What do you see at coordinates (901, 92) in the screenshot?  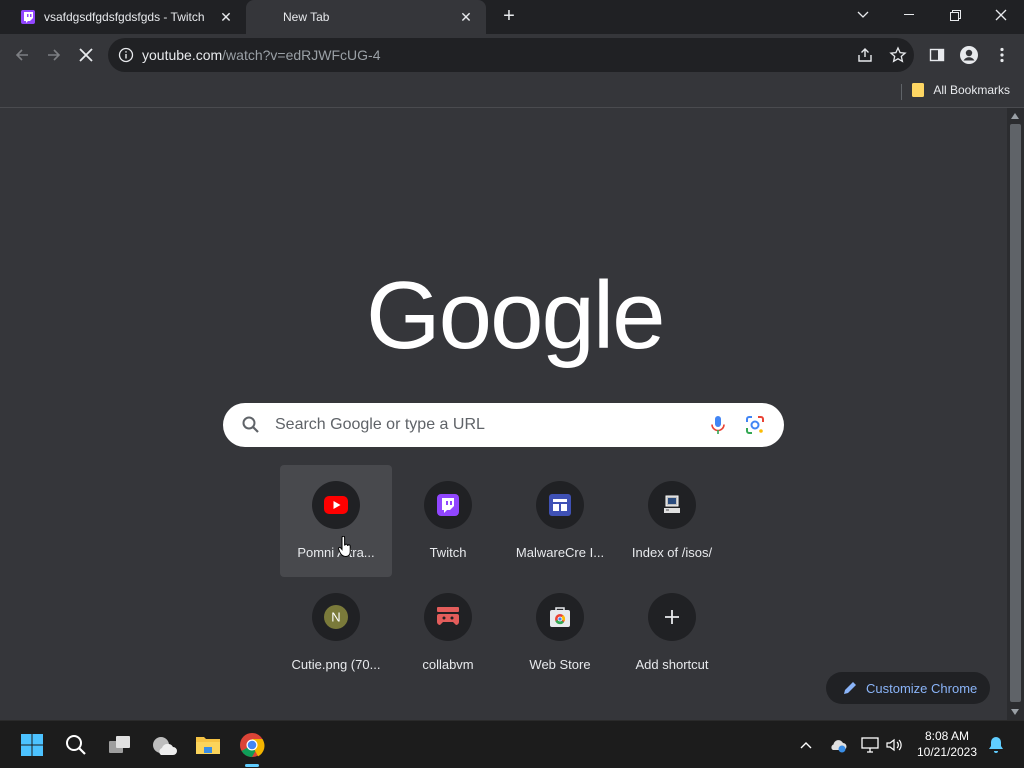 I see `divider` at bounding box center [901, 92].